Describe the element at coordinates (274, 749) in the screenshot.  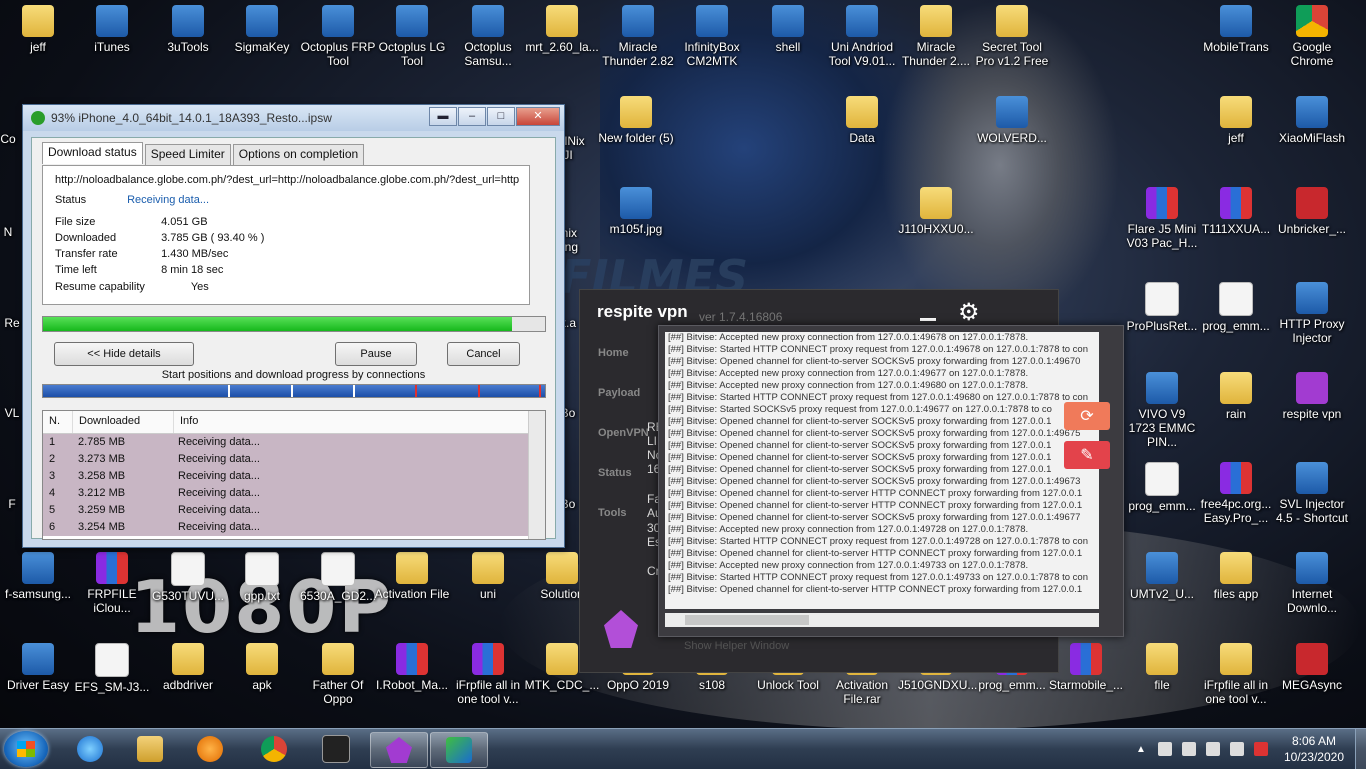
I see `taskbar-chrome` at that location.